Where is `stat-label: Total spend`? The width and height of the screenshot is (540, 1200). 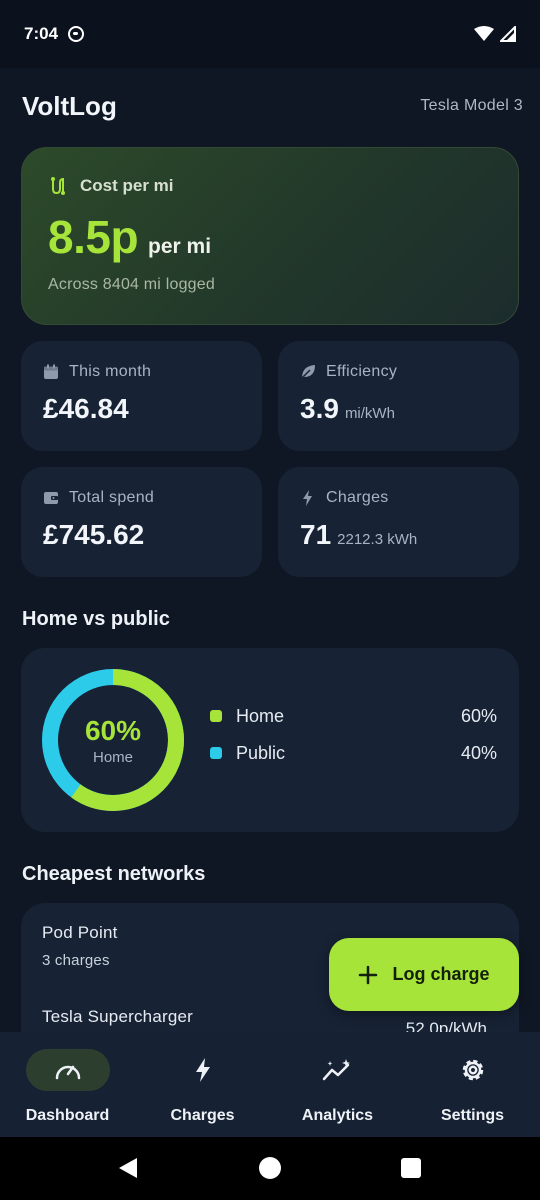 stat-label: Total spend is located at coordinates (112, 497).